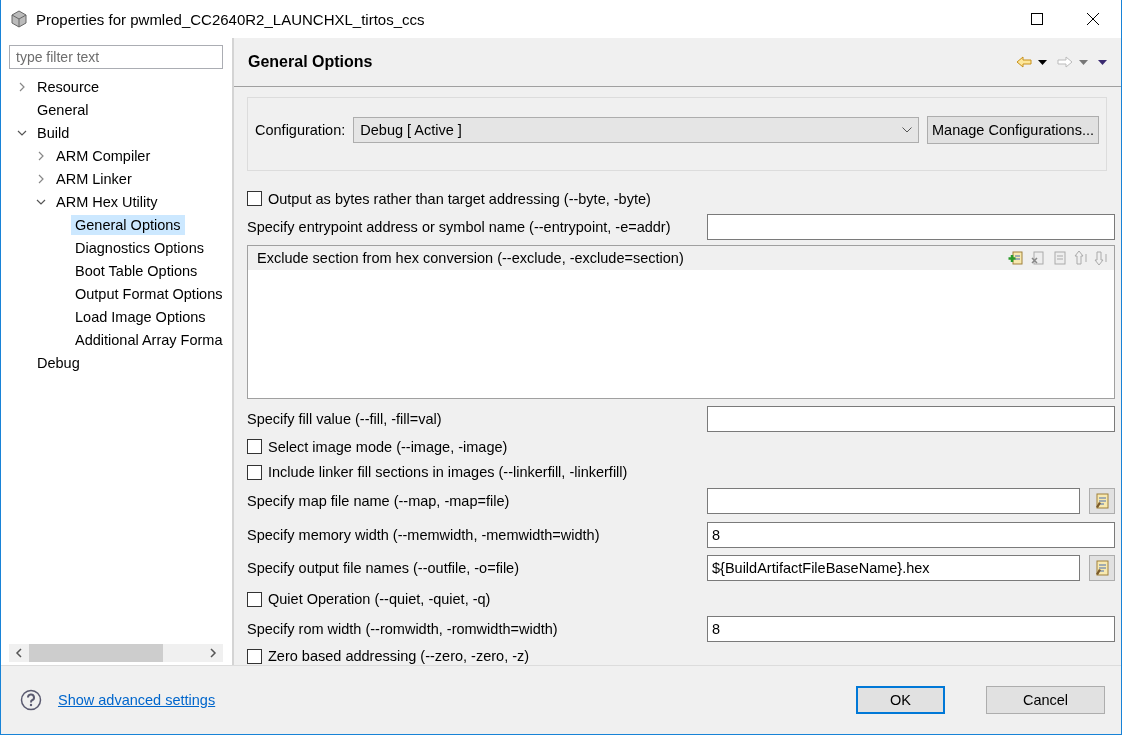  Describe the element at coordinates (636, 130) in the screenshot. I see `configuration-dropdown: Debug [ Active ]` at that location.